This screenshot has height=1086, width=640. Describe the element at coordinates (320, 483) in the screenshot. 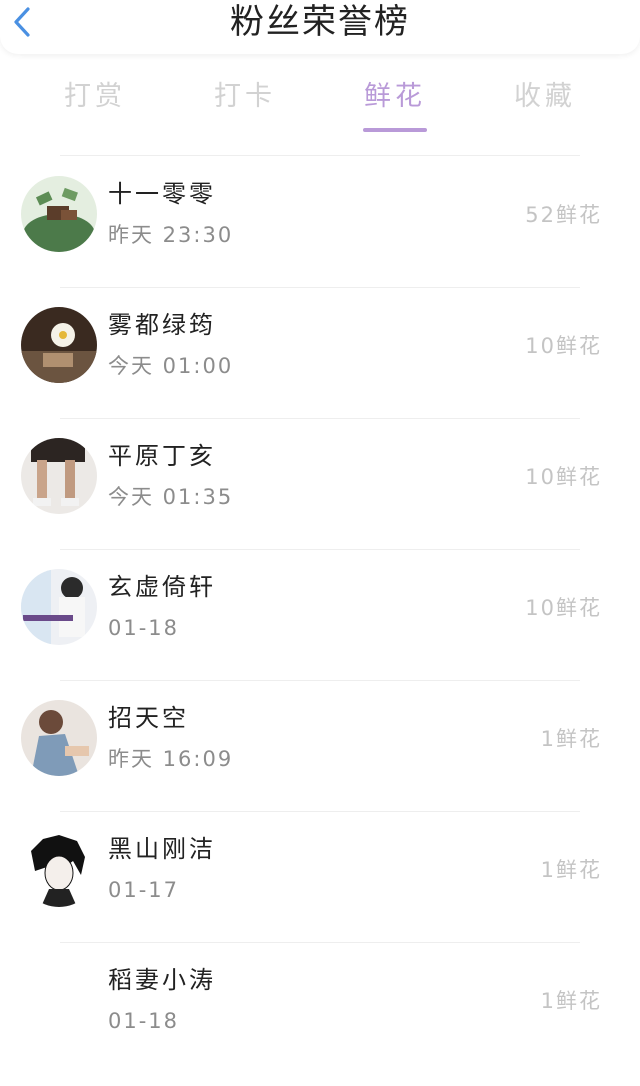

I see `list-item: 平原丁亥 今天 01:35 10鲜花` at that location.